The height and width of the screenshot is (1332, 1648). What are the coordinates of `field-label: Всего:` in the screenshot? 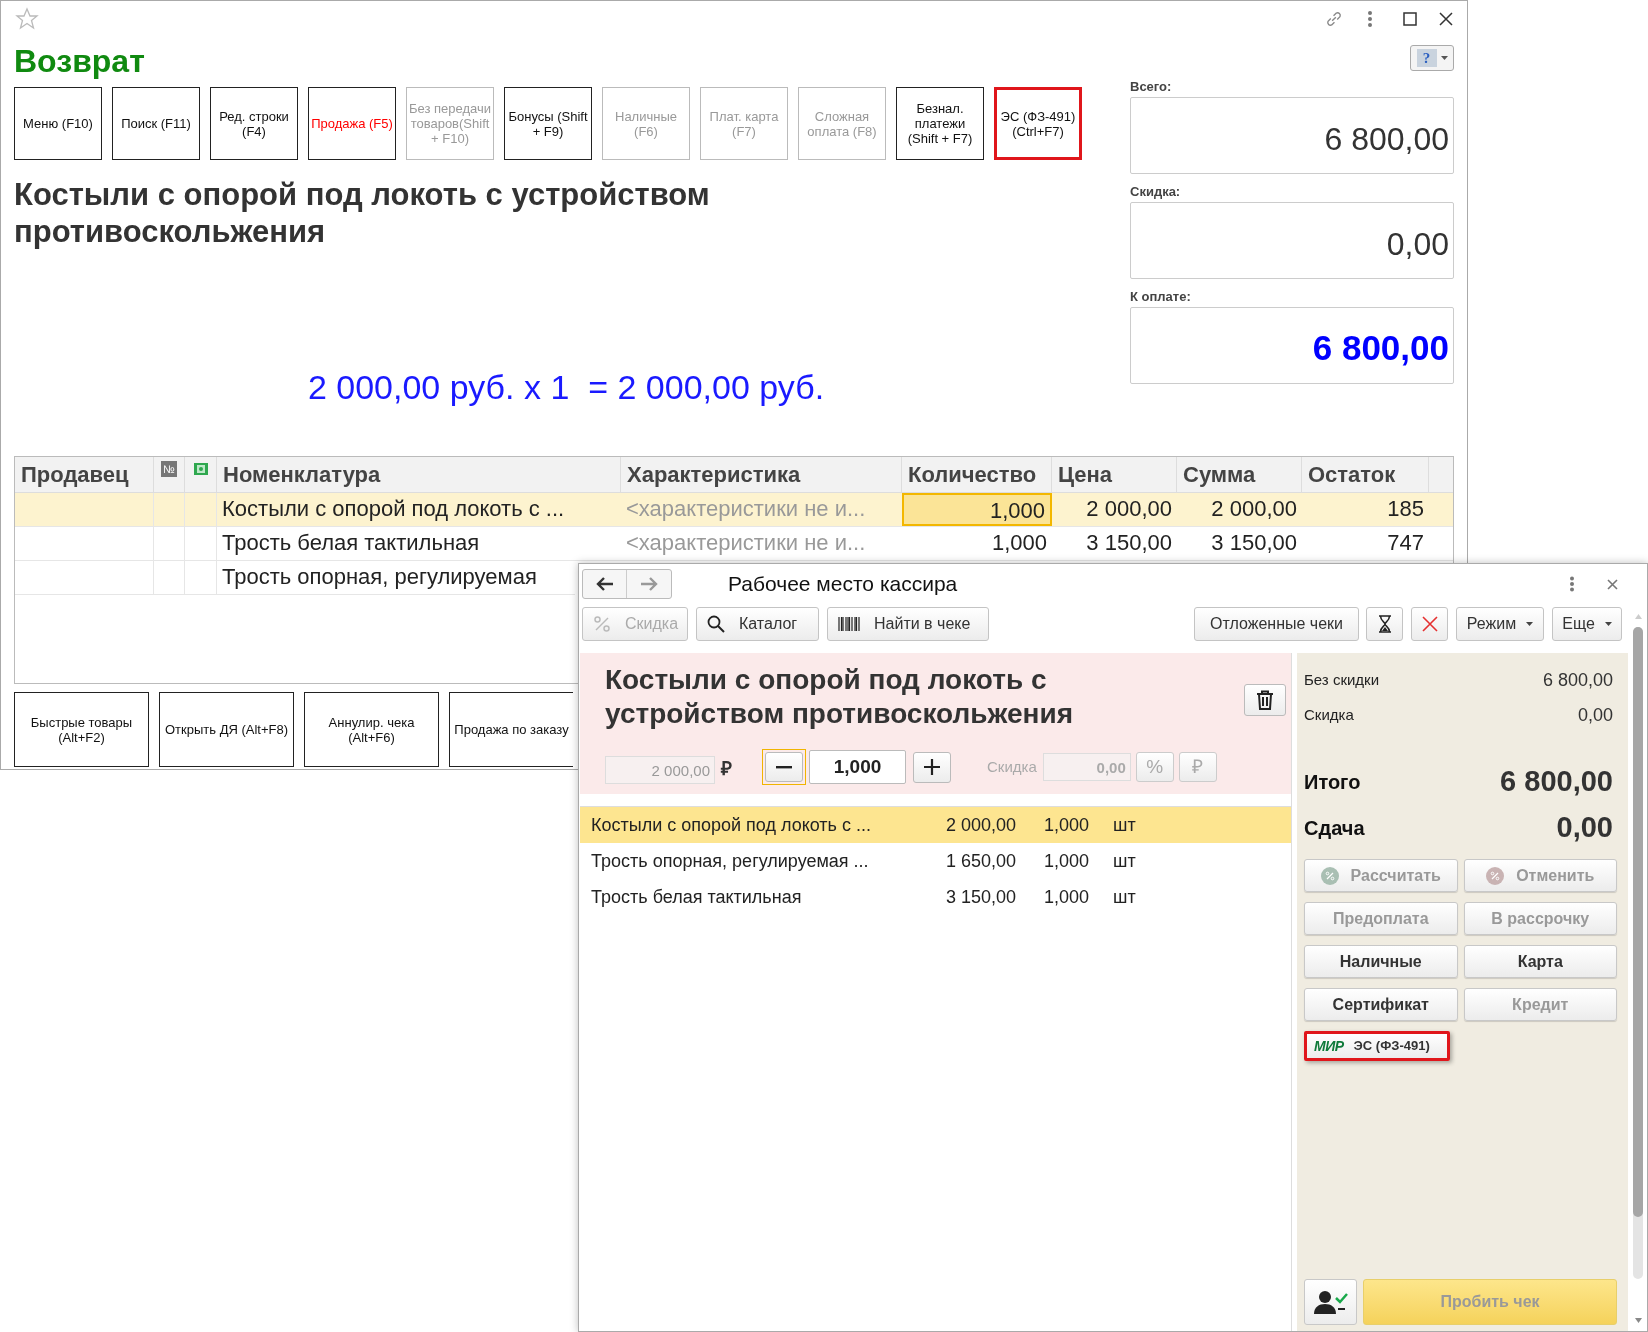 It's located at (1151, 87).